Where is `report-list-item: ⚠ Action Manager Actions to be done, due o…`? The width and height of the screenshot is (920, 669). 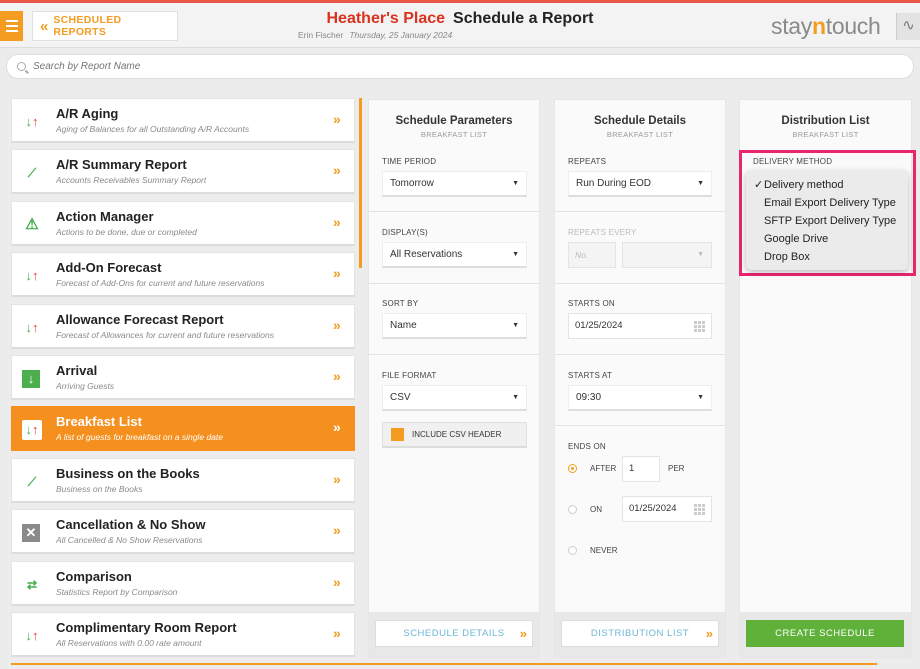
report-list-item: ⚠ Action Manager Actions to be done, due o… is located at coordinates (183, 223).